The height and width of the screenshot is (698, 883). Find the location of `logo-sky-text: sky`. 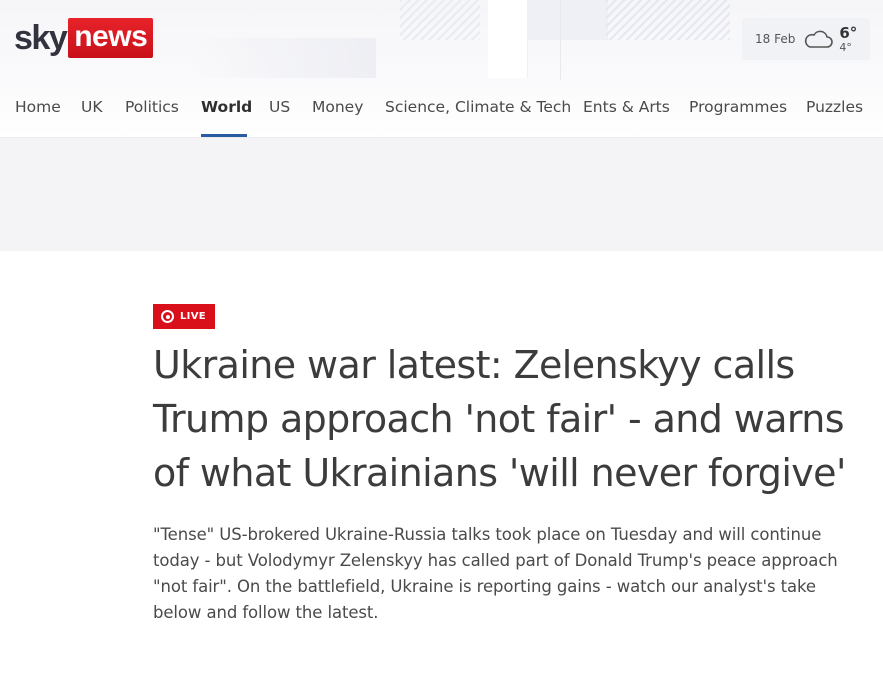

logo-sky-text: sky is located at coordinates (41, 38).